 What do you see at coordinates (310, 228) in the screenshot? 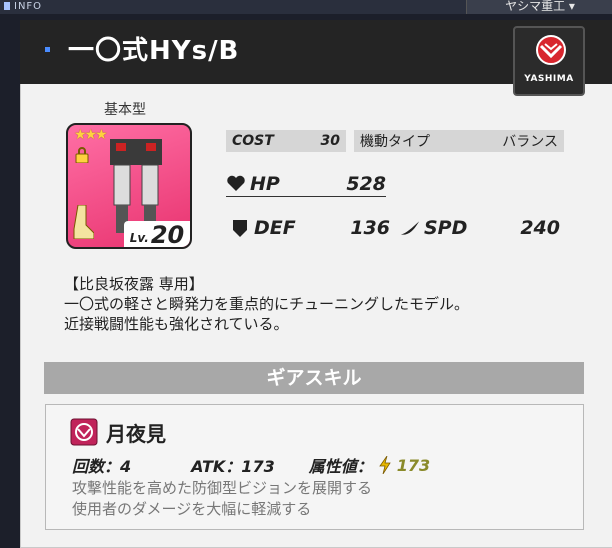
I see `def-row: DEF 136` at bounding box center [310, 228].